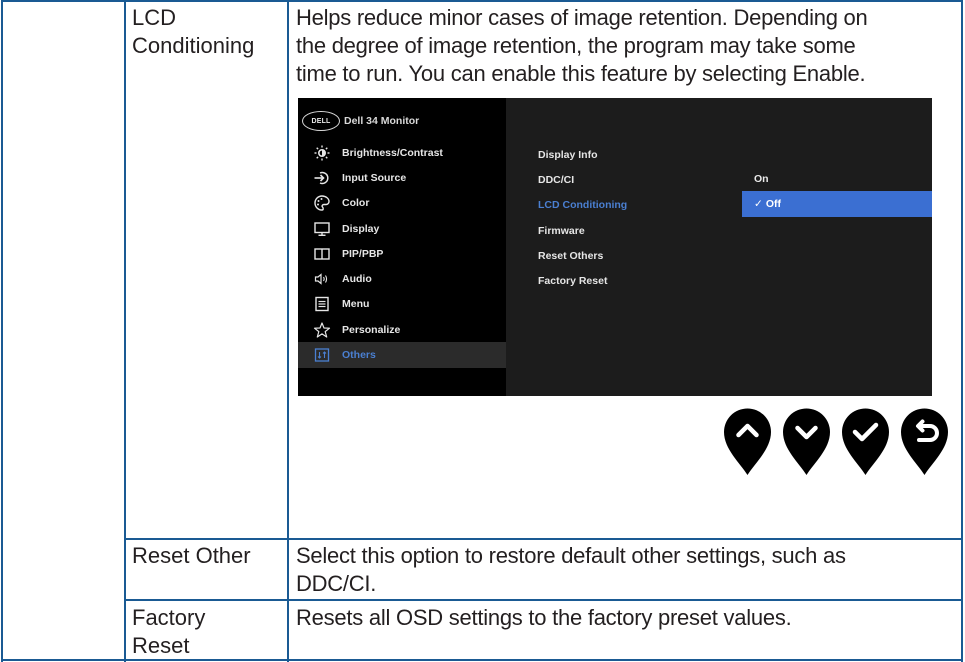 The width and height of the screenshot is (965, 662). What do you see at coordinates (321, 121) in the screenshot?
I see `dell-logo: DELL` at bounding box center [321, 121].